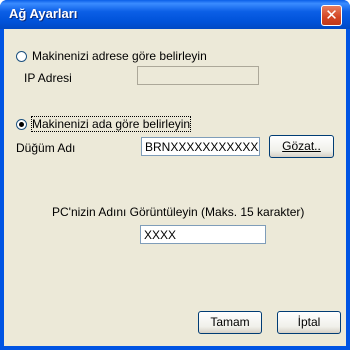 This screenshot has height=350, width=350. I want to click on close-button: ✕, so click(331, 15).